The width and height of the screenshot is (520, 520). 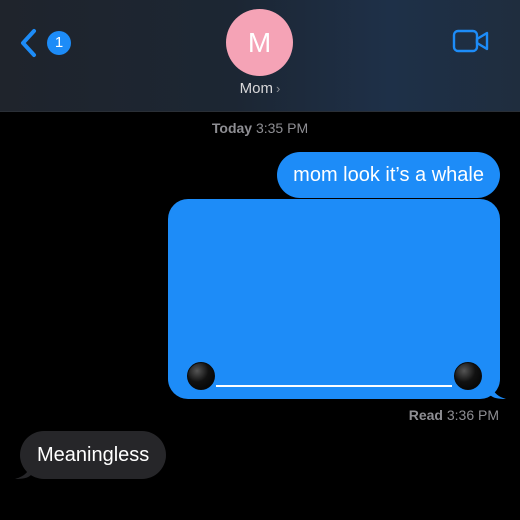 What do you see at coordinates (468, 376) in the screenshot?
I see `scrubber-handle-right` at bounding box center [468, 376].